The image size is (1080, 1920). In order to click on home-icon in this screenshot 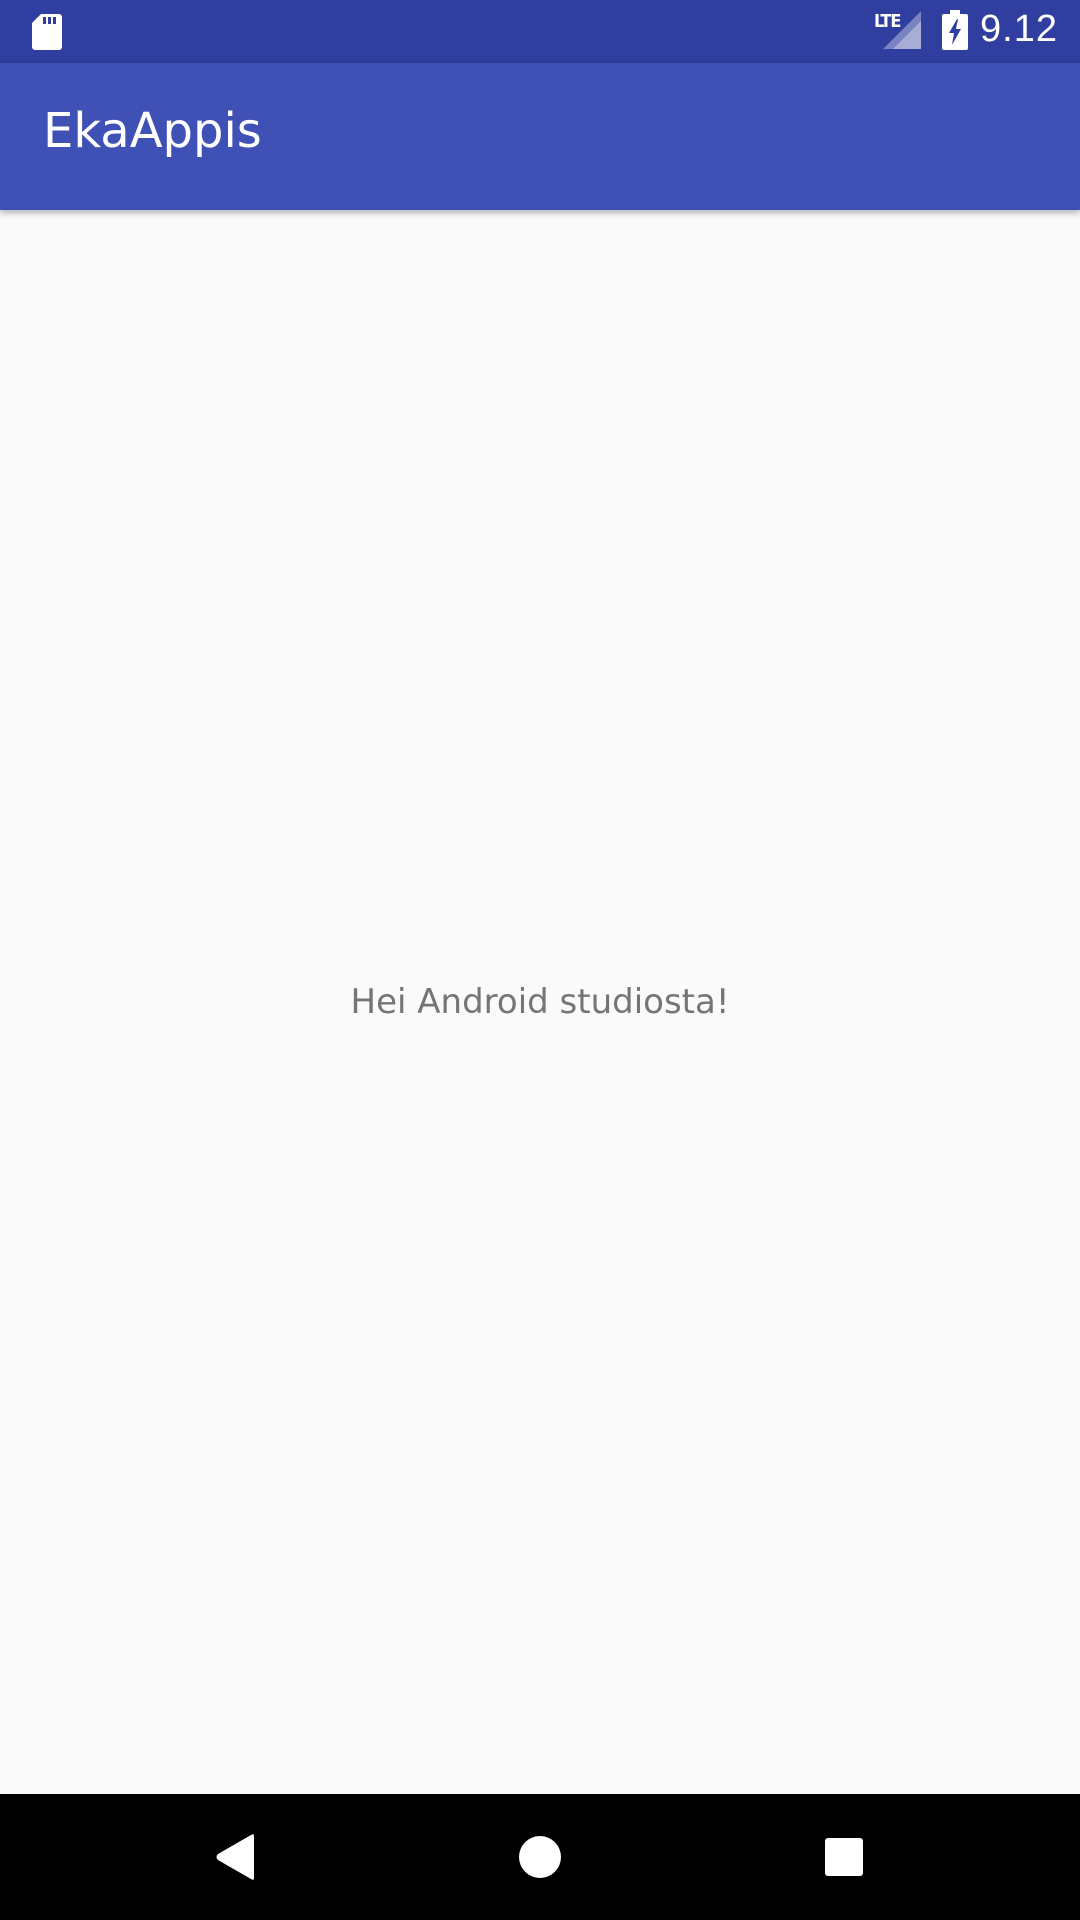, I will do `click(540, 1857)`.